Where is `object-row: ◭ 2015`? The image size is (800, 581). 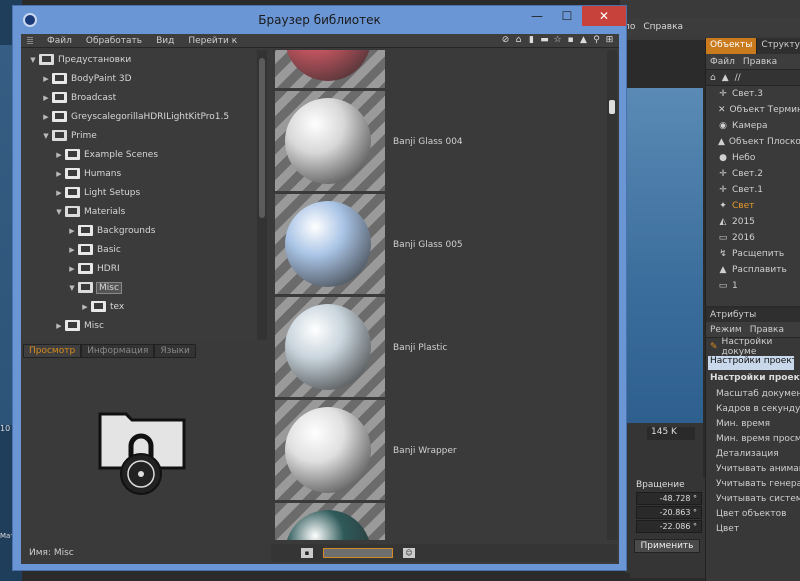 object-row: ◭ 2015 is located at coordinates (753, 222).